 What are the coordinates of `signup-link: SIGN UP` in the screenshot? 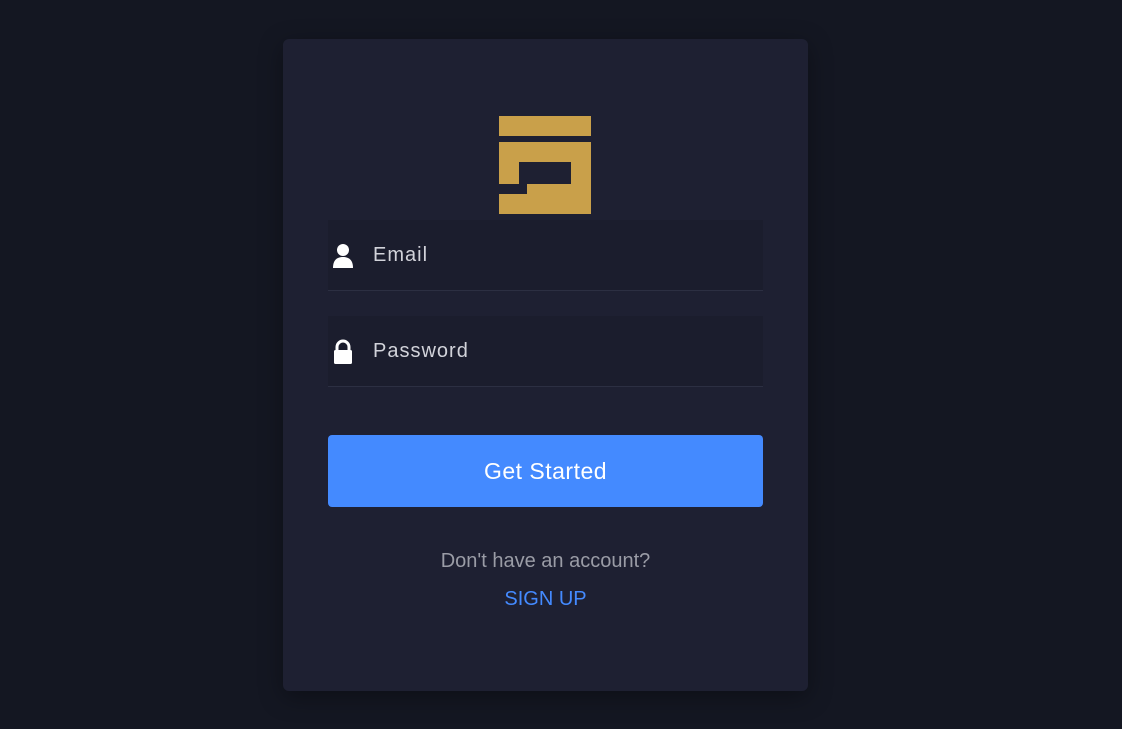 It's located at (545, 599).